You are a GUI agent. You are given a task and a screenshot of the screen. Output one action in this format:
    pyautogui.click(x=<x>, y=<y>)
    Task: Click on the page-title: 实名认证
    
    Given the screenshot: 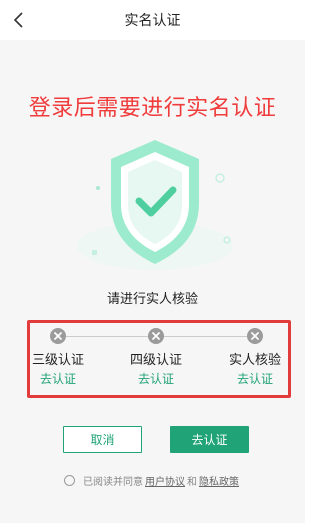 What is the action you would take?
    pyautogui.click(x=152, y=21)
    